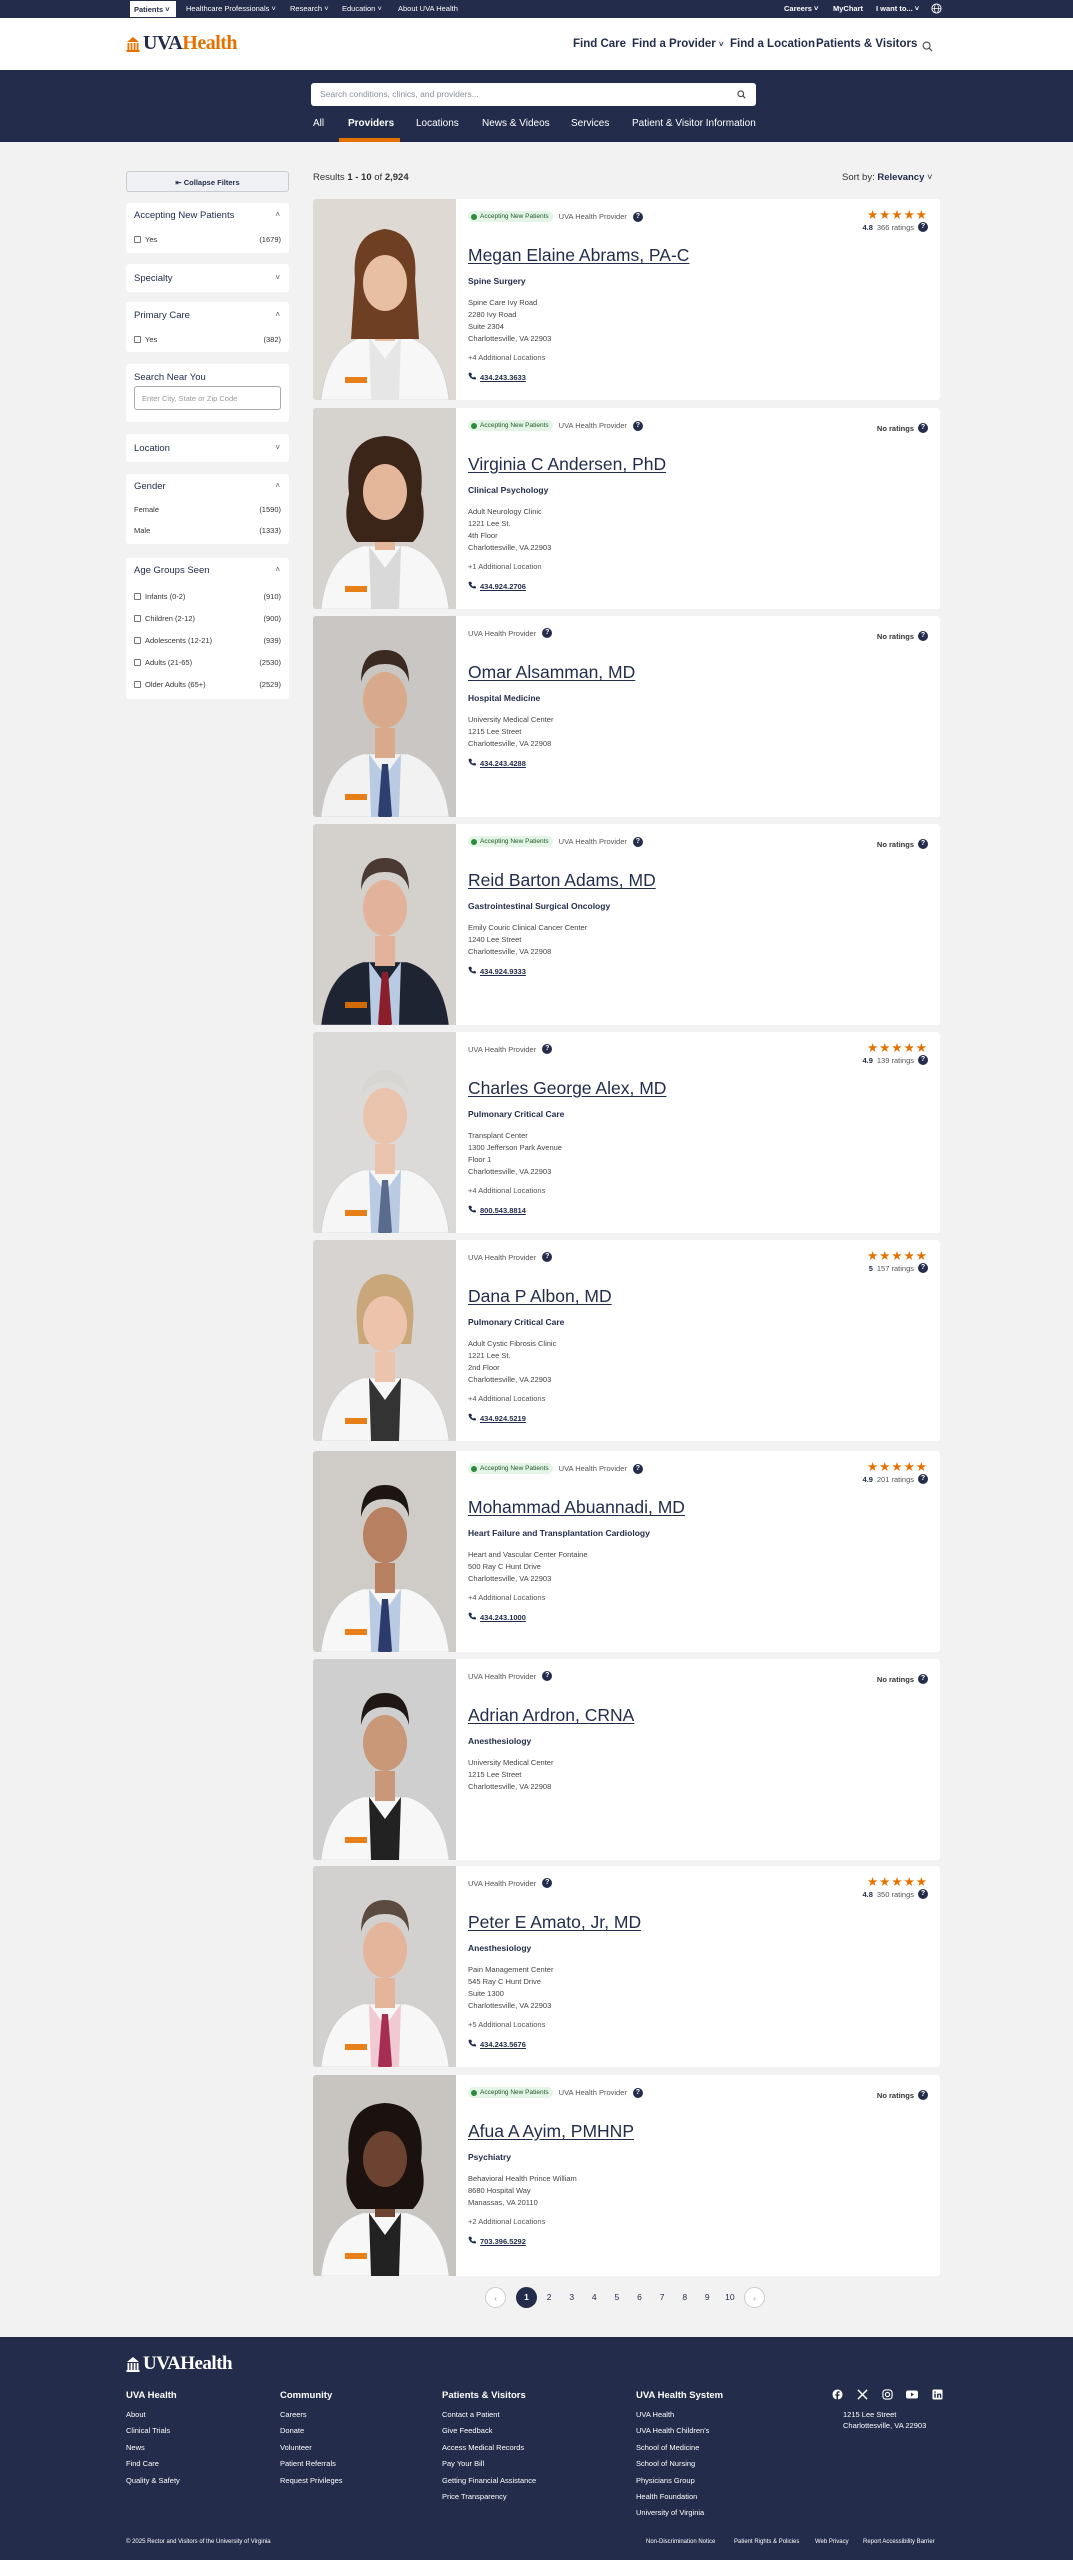 This screenshot has height=2560, width=1073. What do you see at coordinates (678, 44) in the screenshot?
I see `nav-find-provider: Find a Provider ˅` at bounding box center [678, 44].